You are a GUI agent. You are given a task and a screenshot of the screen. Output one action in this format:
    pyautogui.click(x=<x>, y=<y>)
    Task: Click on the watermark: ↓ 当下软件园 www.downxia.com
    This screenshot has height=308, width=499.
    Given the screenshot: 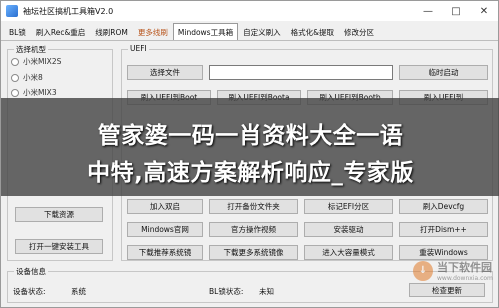 What is the action you would take?
    pyautogui.click(x=453, y=270)
    